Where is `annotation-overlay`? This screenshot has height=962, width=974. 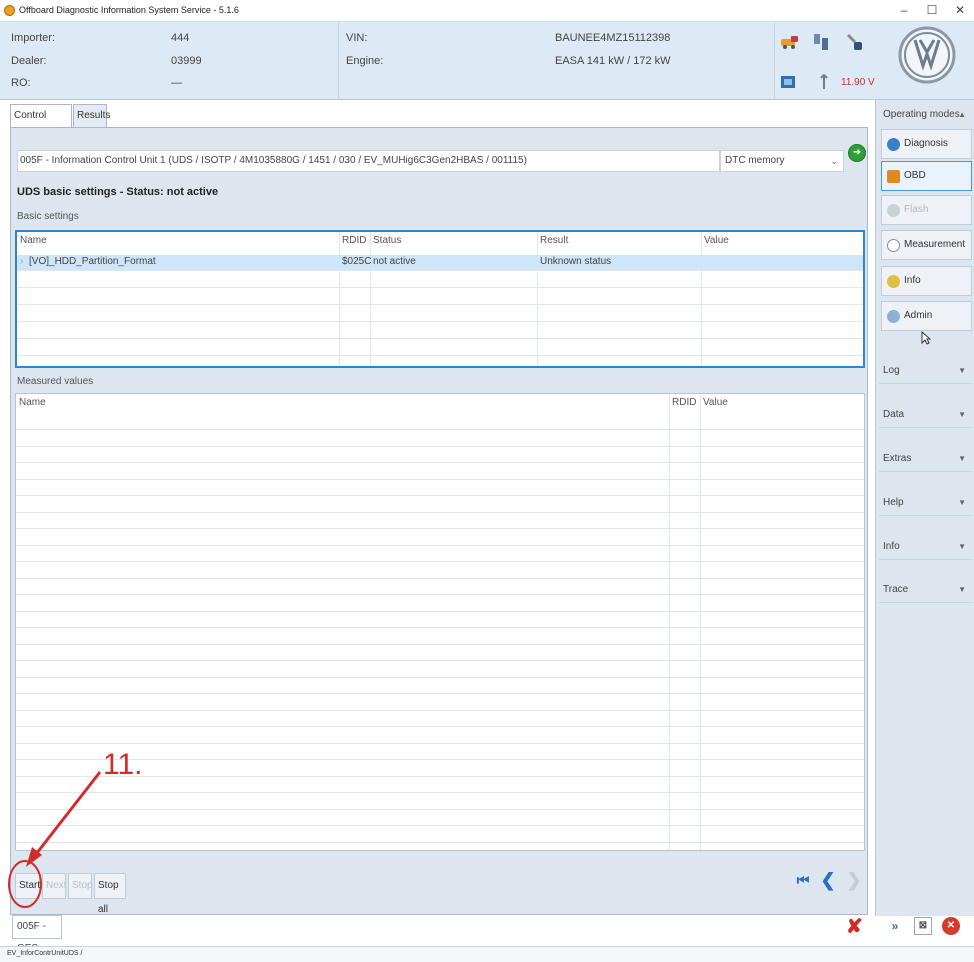
annotation-overlay is located at coordinates (55, 839).